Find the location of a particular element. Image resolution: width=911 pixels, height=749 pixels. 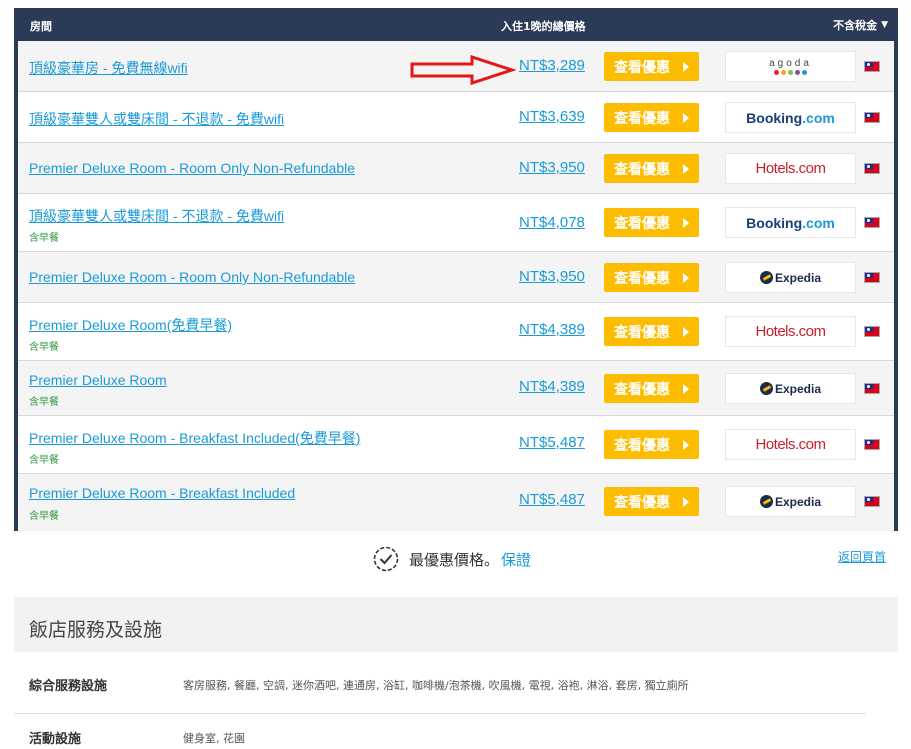

tax-toggle: 不含稅金 ▼ is located at coordinates (860, 25).